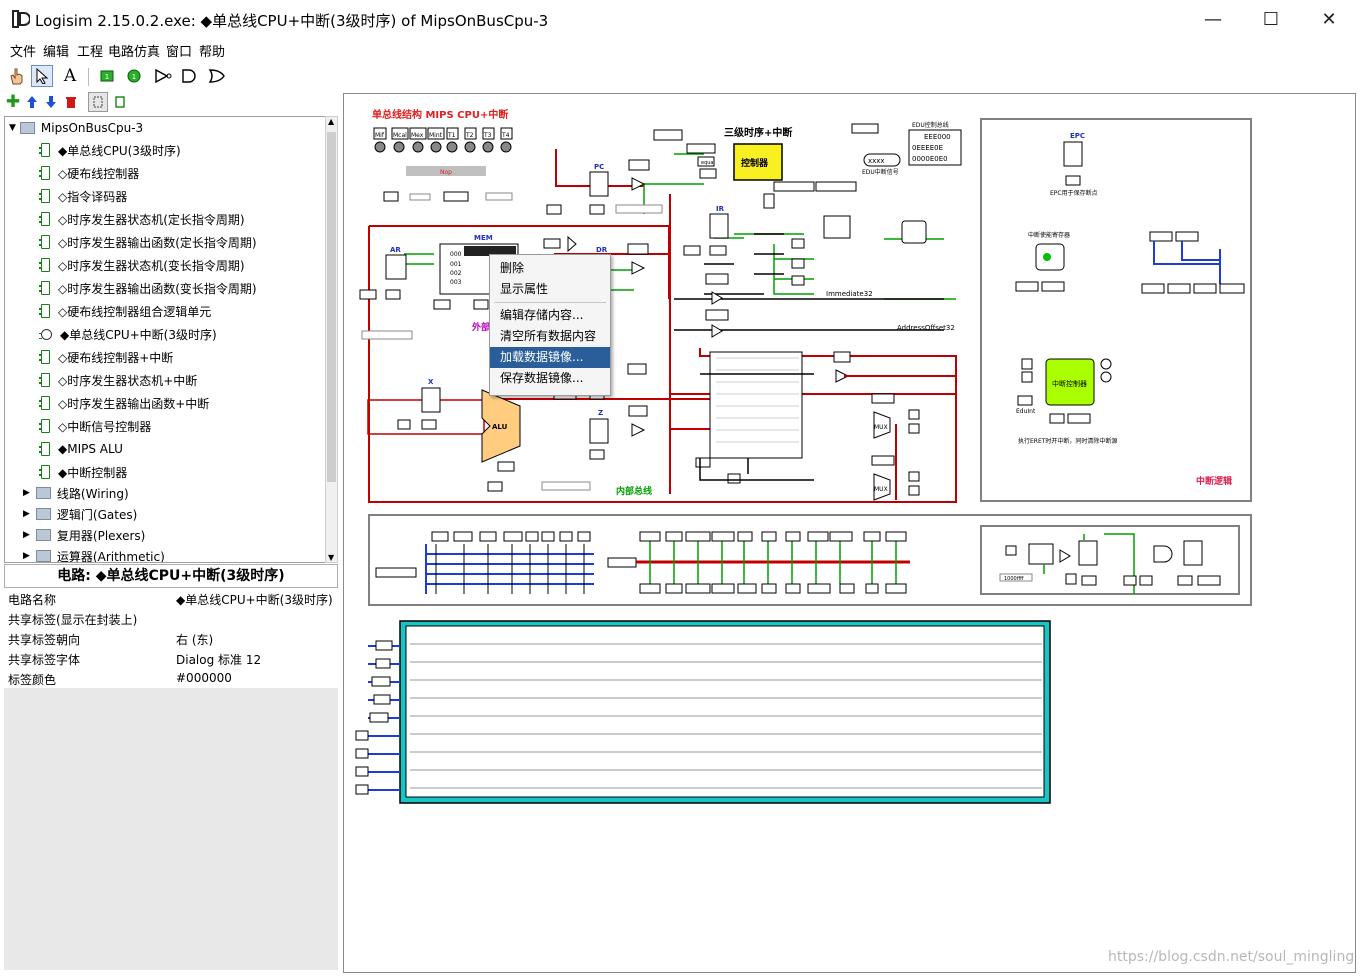  Describe the element at coordinates (254, 599) in the screenshot. I see `property-value: ◆单总线CPU+中断(3级时序)` at that location.